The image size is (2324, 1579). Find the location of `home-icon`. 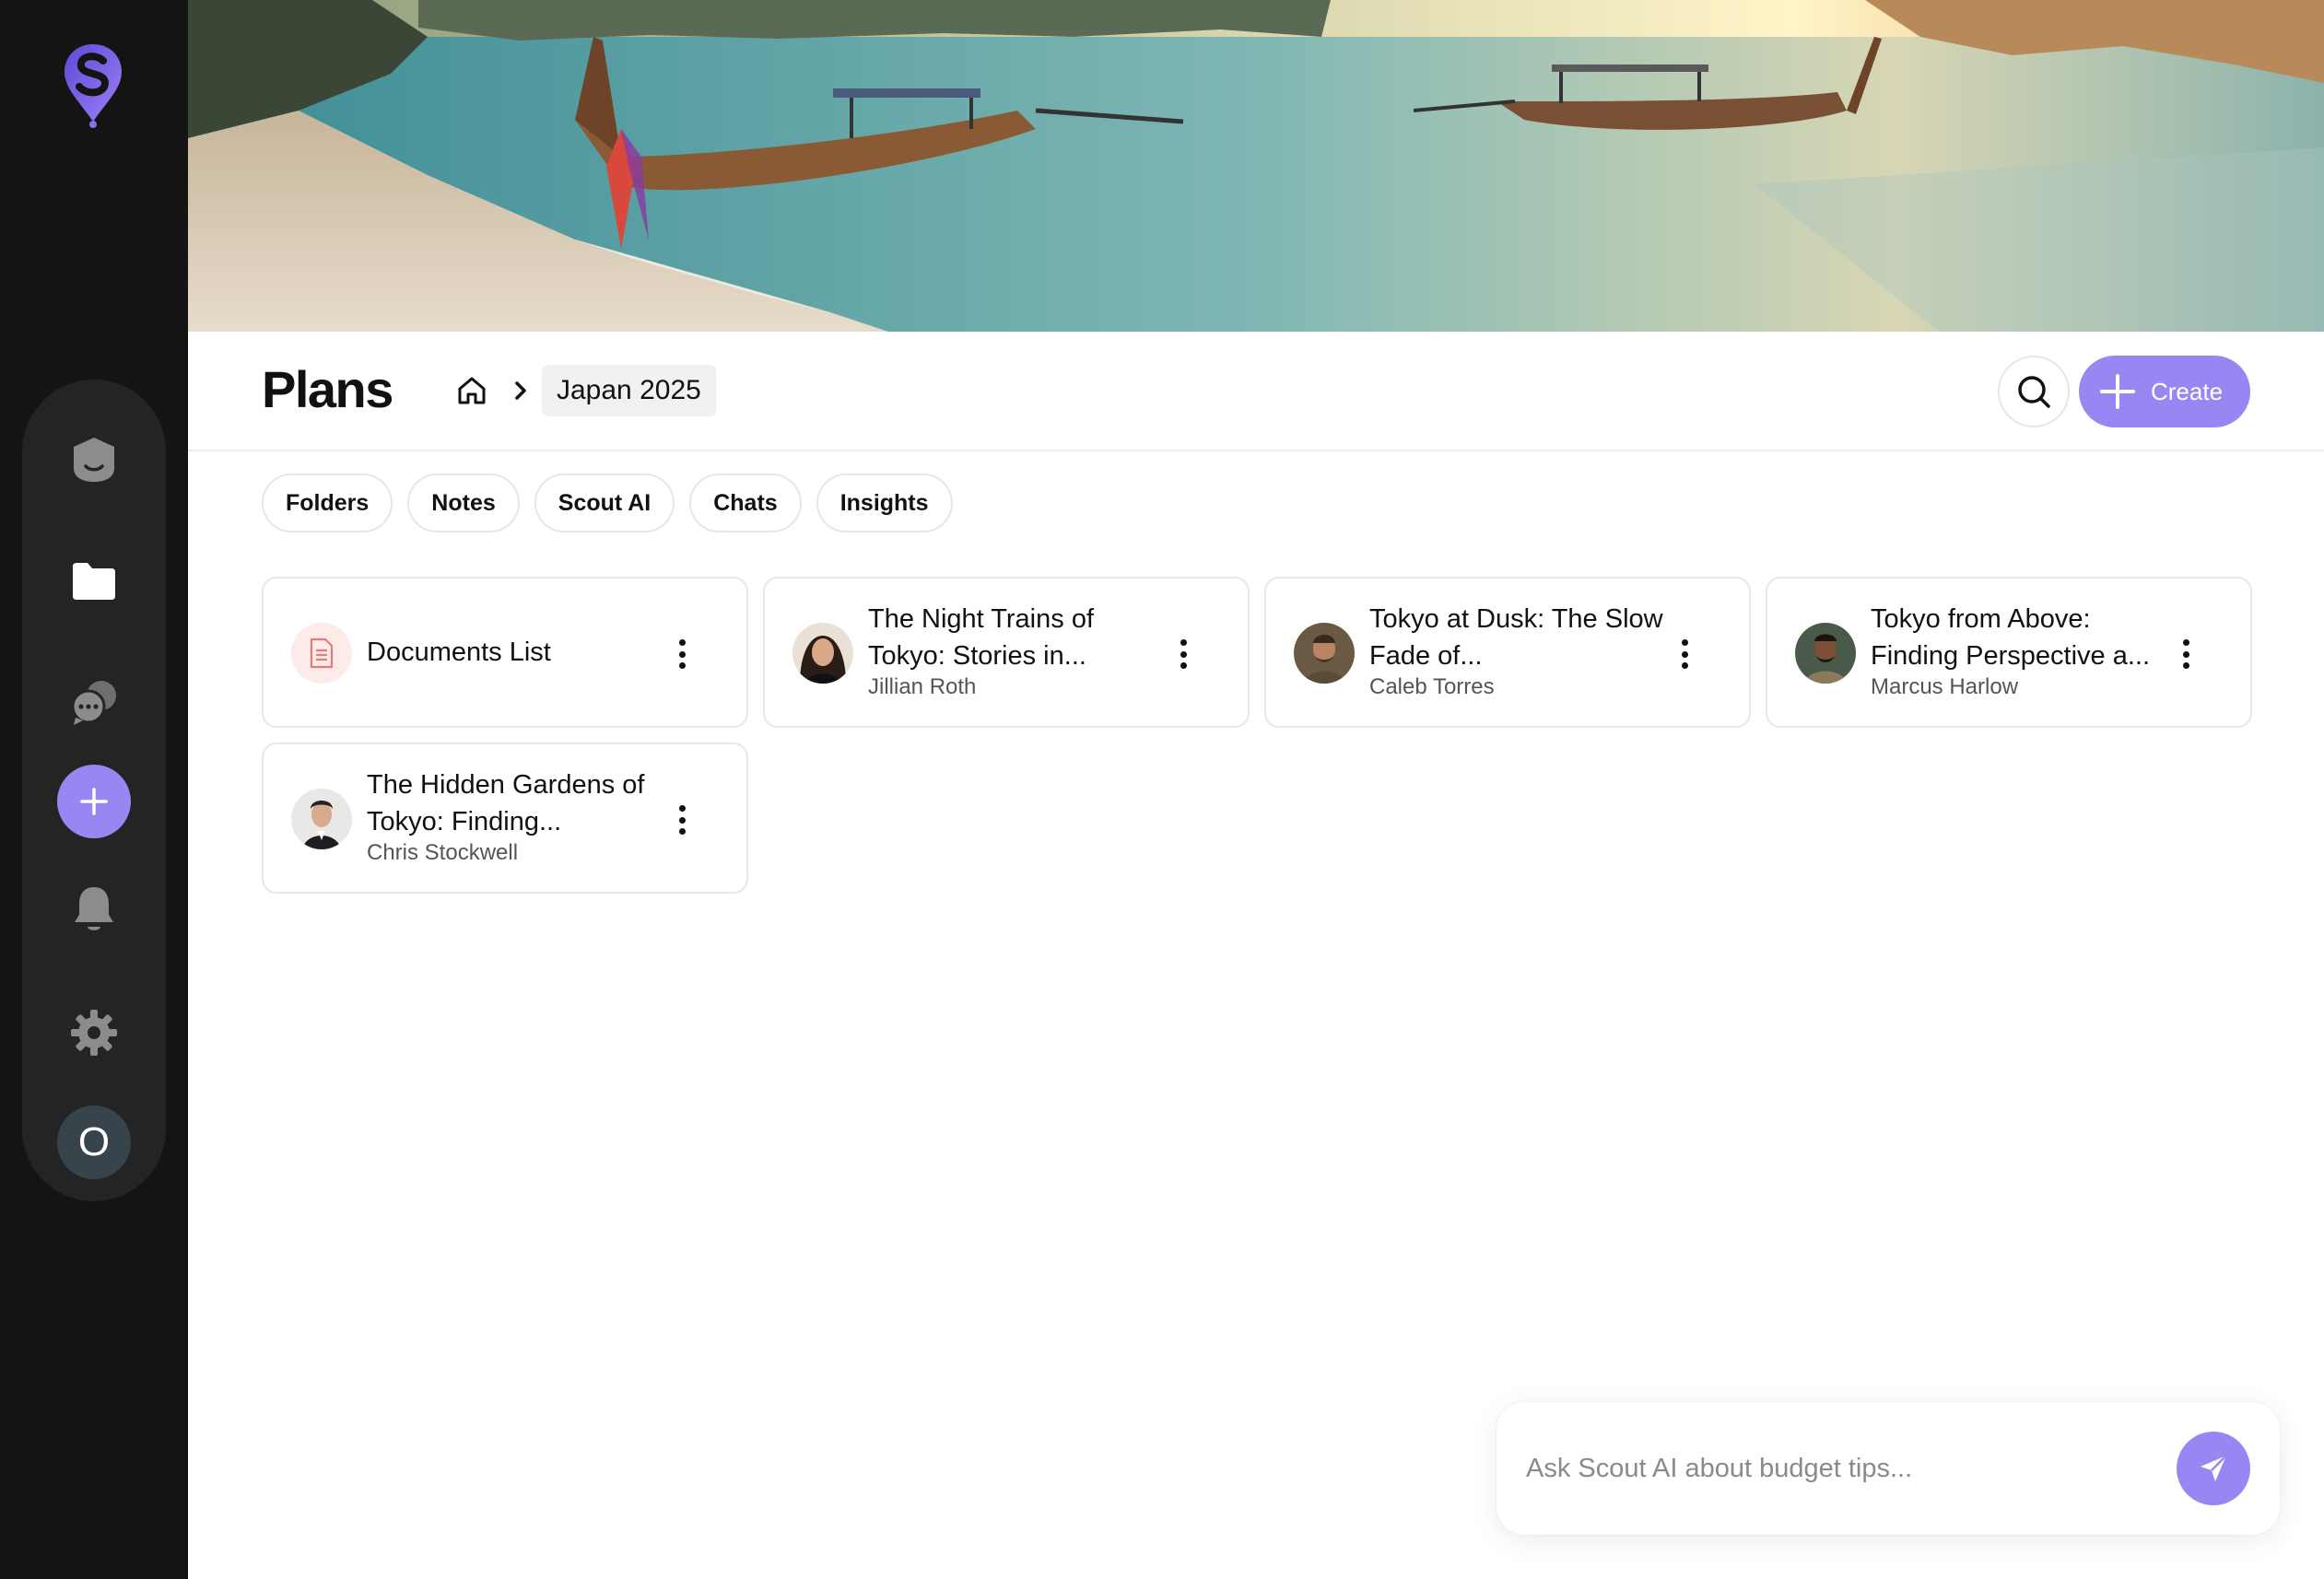

home-icon is located at coordinates (472, 390).